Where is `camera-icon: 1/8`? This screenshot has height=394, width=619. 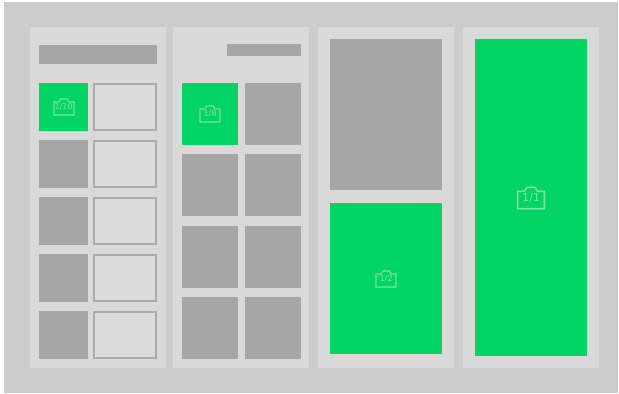 camera-icon: 1/8 is located at coordinates (210, 114).